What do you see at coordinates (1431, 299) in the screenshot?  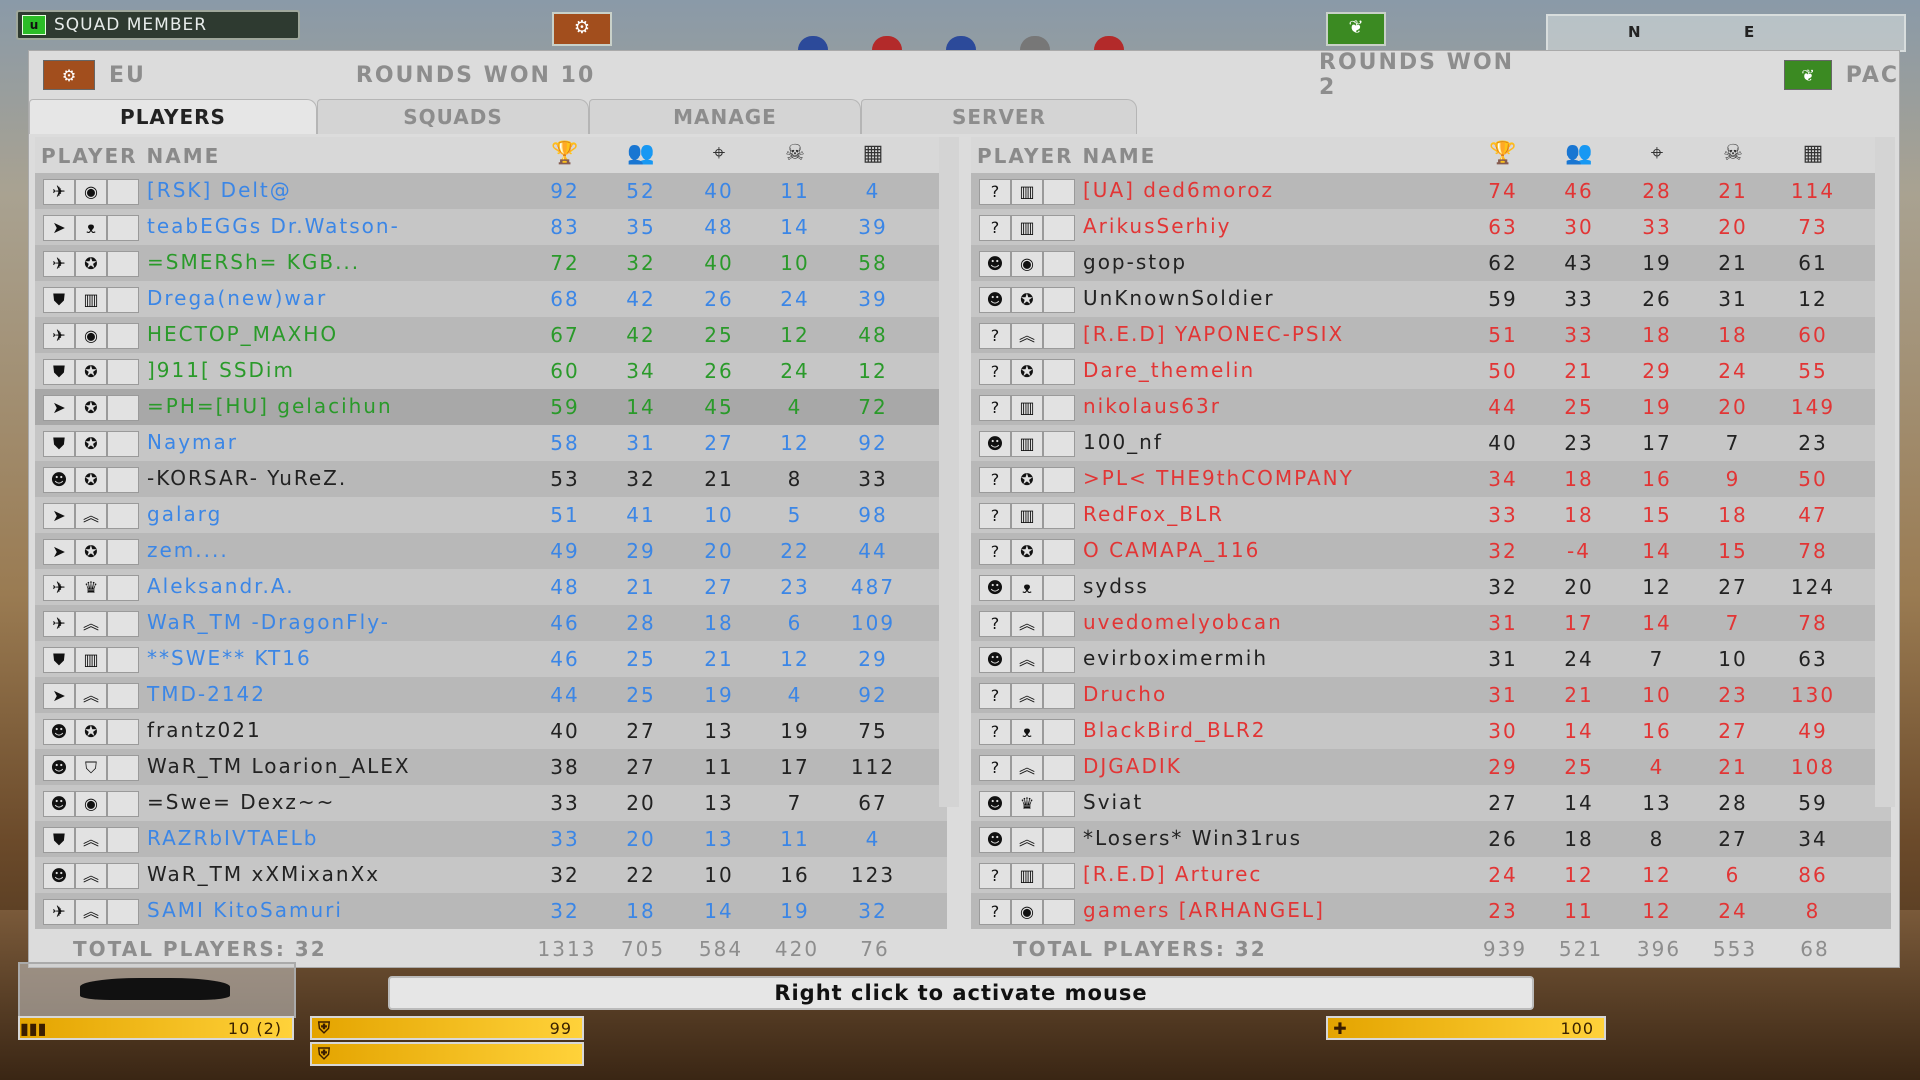 I see `player-row: ☻ ✪ UnKnownSoldier 59 33 26 31 12` at bounding box center [1431, 299].